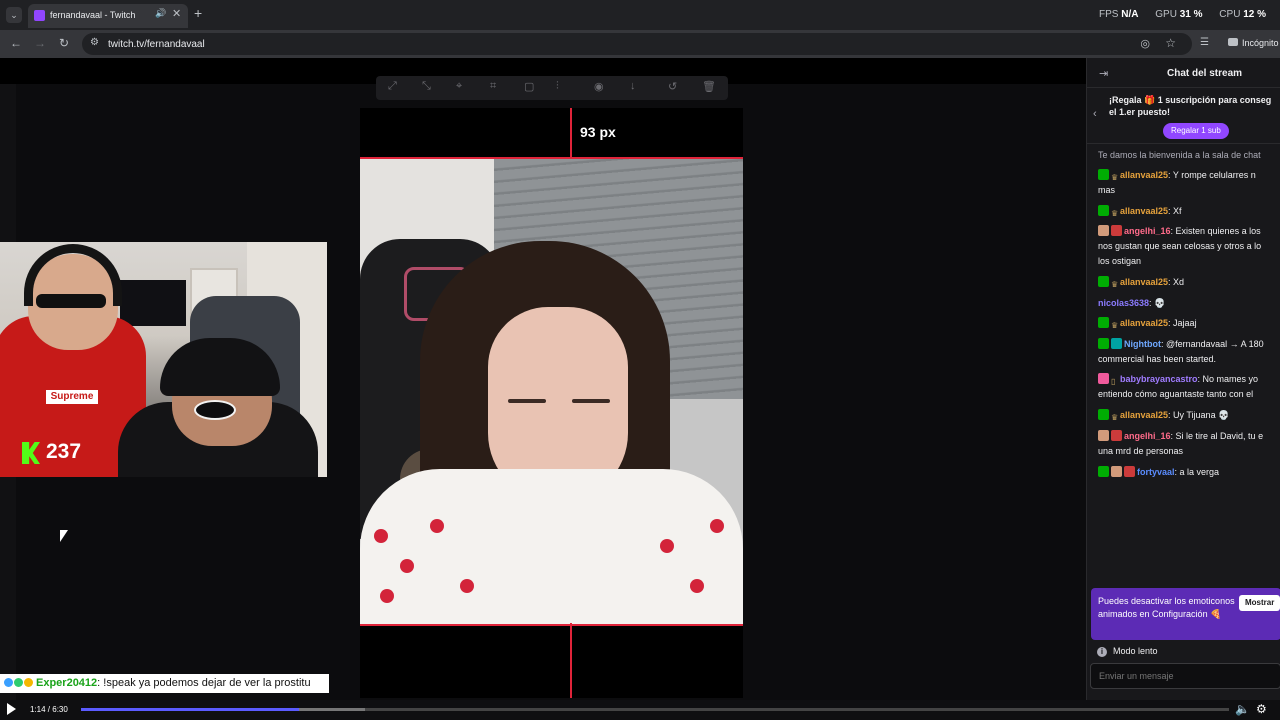 The image size is (1280, 720). I want to click on url-text: twitch.tv/fernandavaal, so click(156, 44).